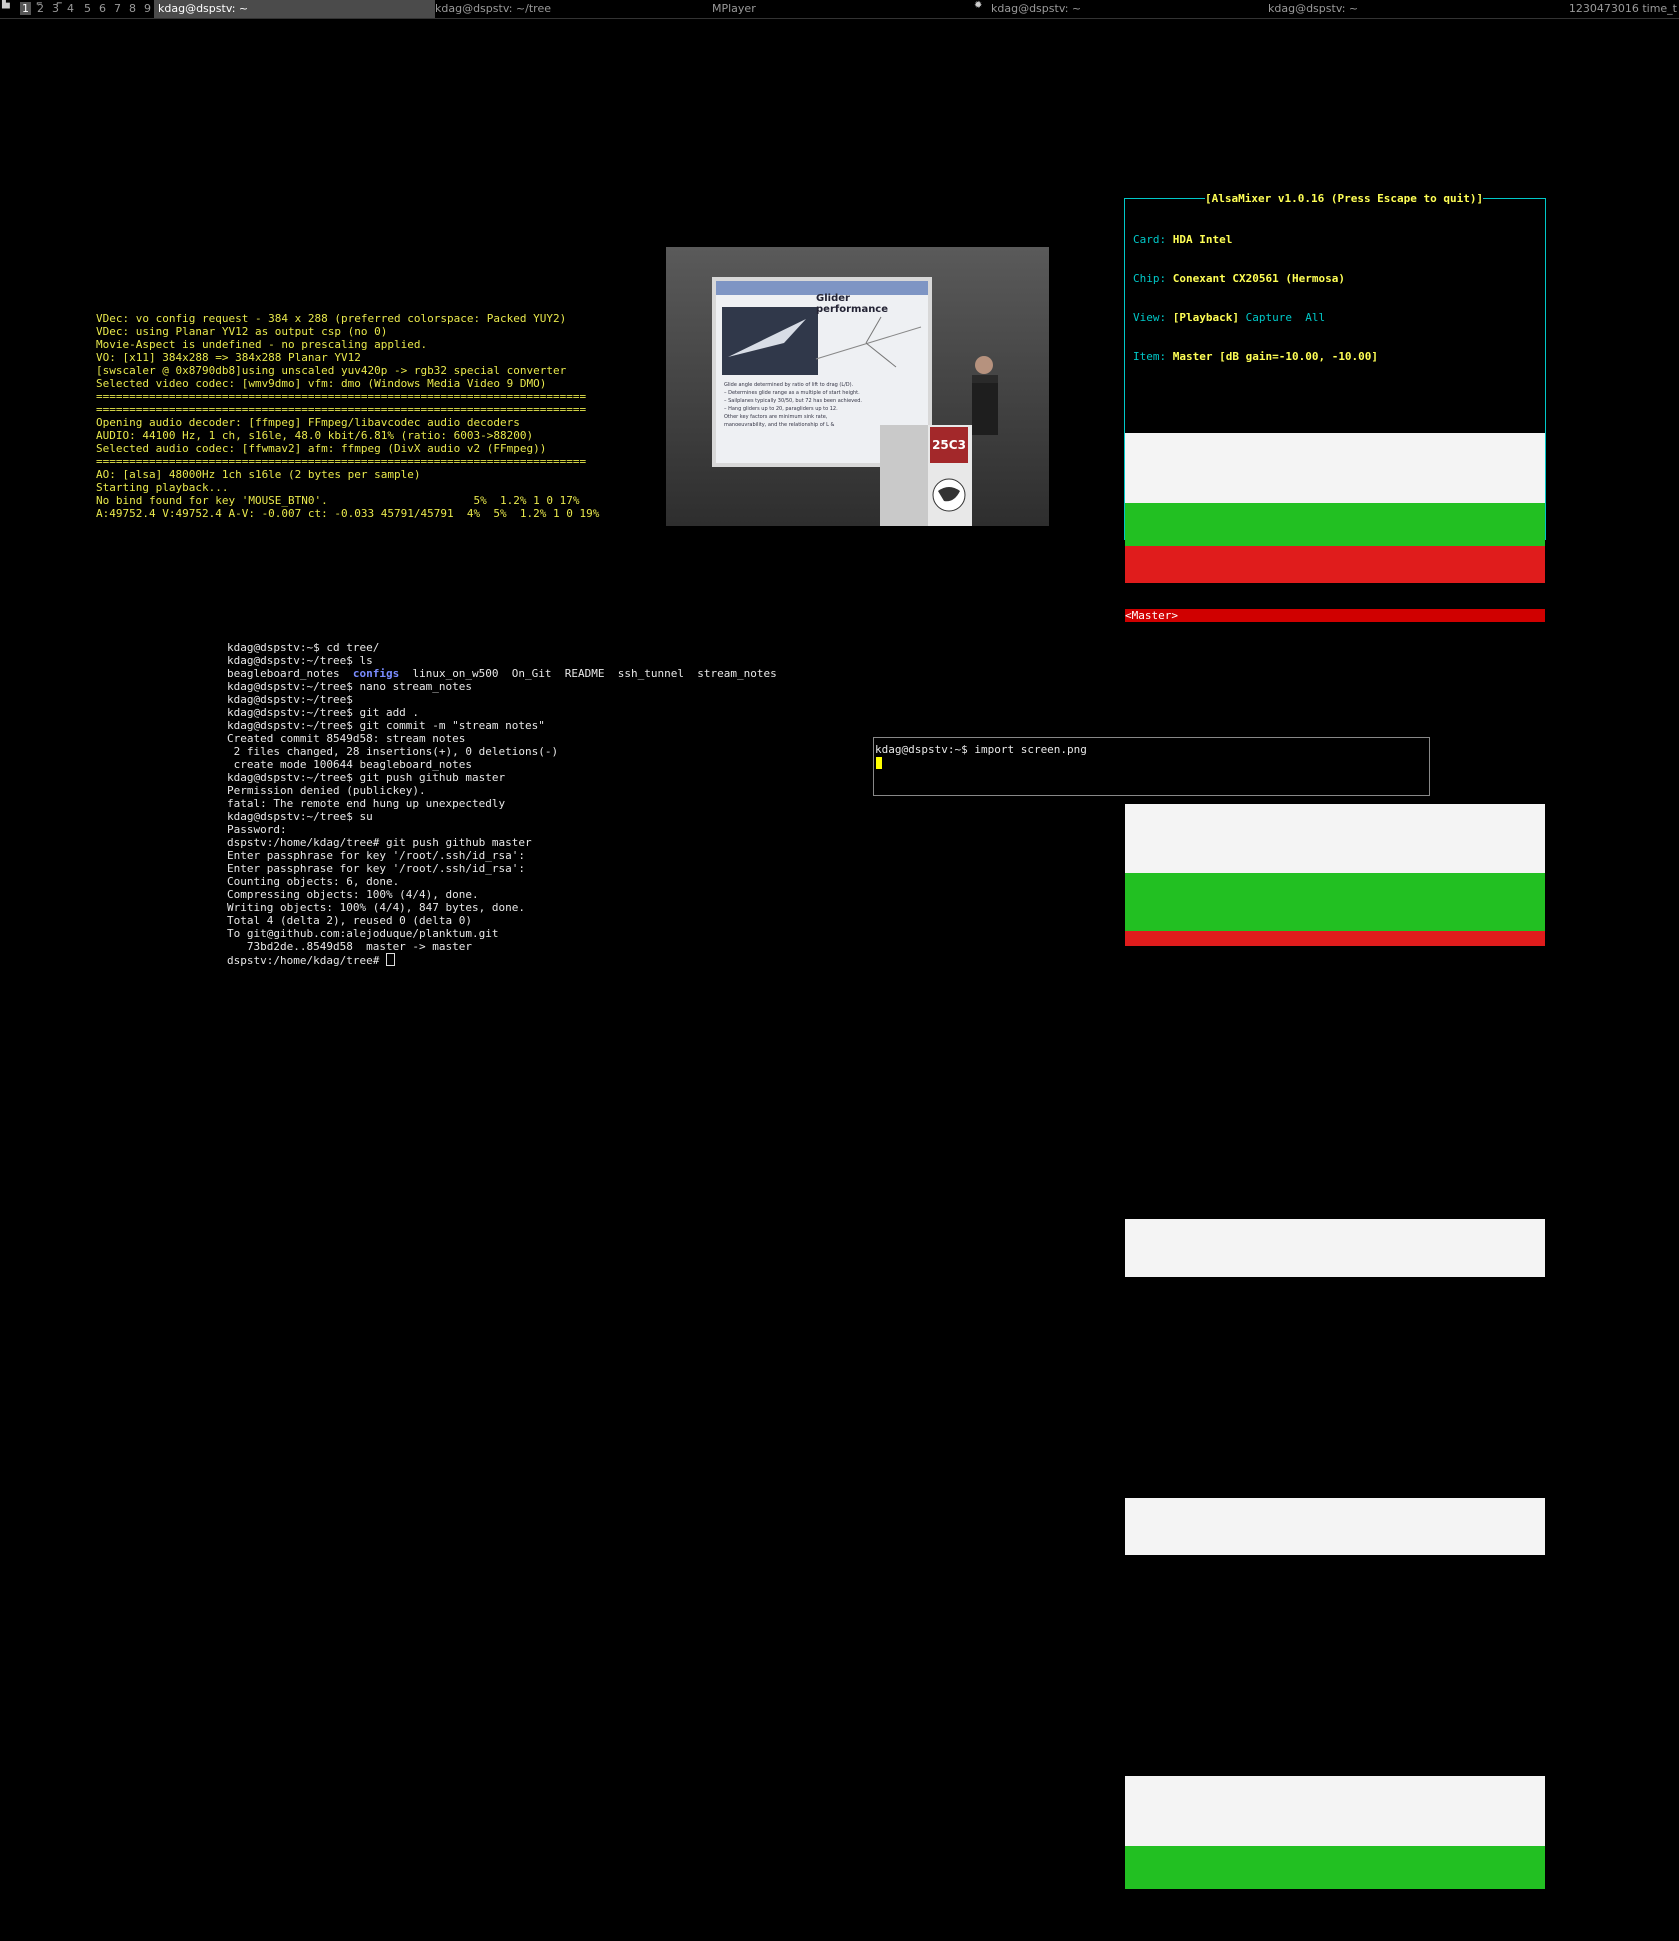 Image resolution: width=1679 pixels, height=1941 pixels. What do you see at coordinates (350, 920) in the screenshot?
I see `terminal-line: Total 4 (delta 2), reused 0 (delta 0)` at bounding box center [350, 920].